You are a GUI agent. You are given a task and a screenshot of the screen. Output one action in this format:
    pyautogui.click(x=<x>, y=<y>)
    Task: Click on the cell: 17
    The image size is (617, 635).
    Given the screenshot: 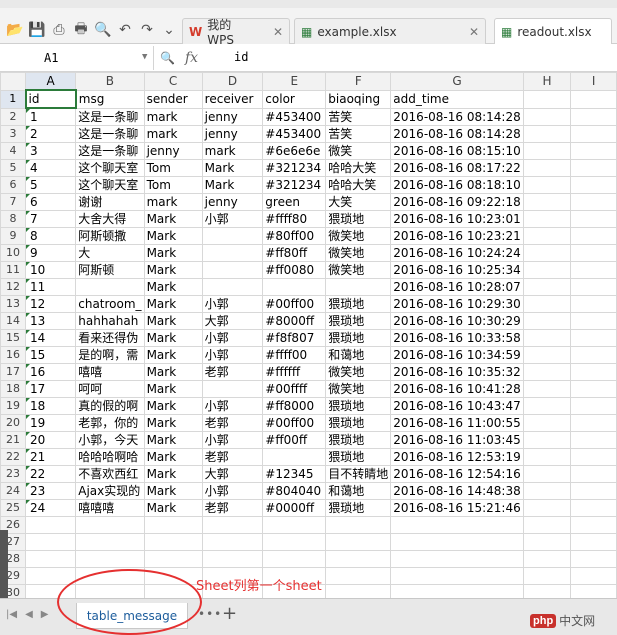 What is the action you would take?
    pyautogui.click(x=51, y=389)
    